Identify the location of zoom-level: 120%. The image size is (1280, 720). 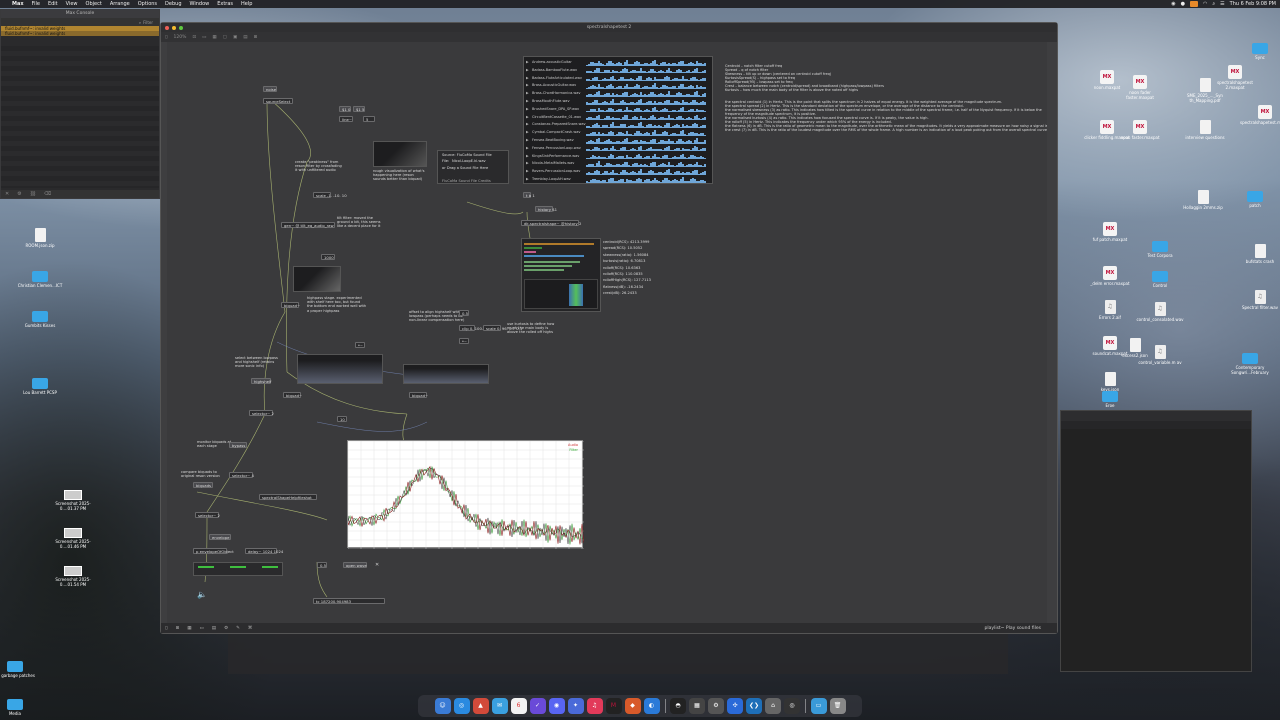
(179, 37).